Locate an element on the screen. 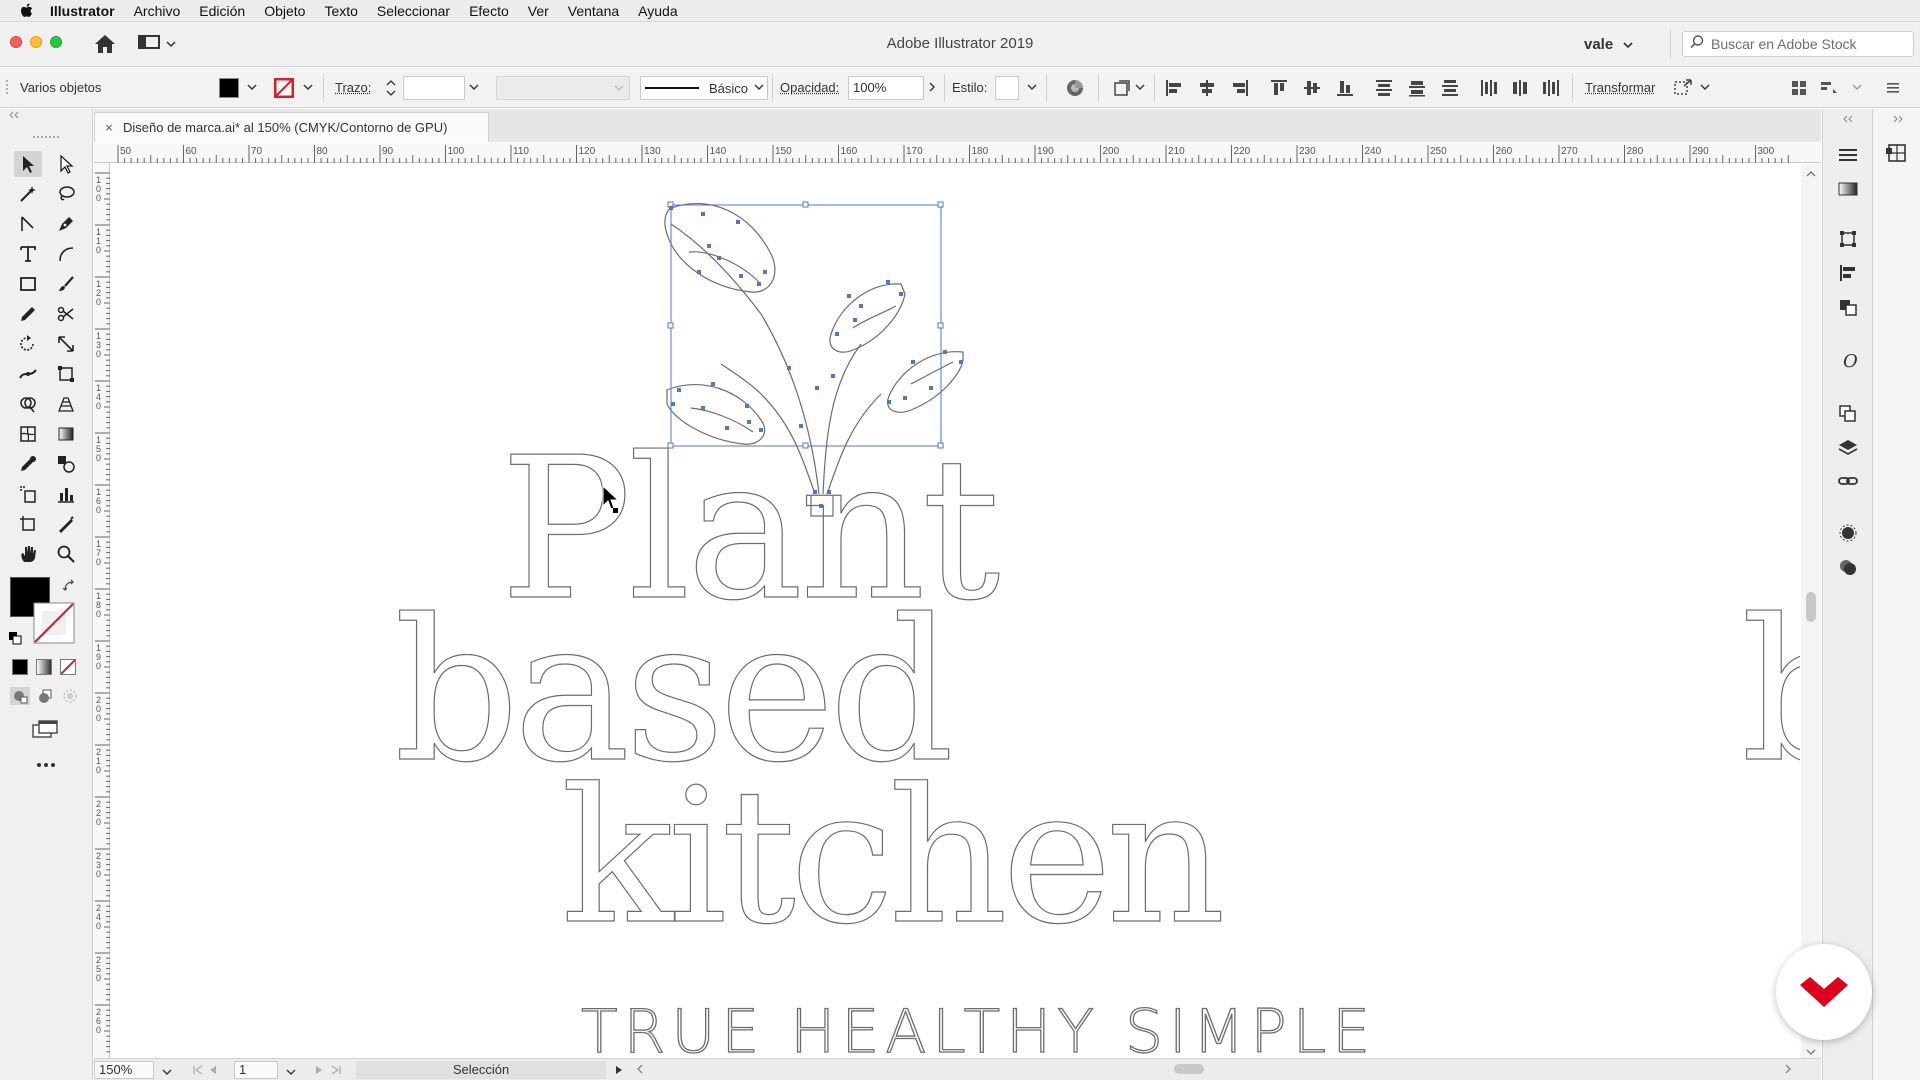 The image size is (1920, 1080). anchor-point-tool-icon is located at coordinates (28, 224).